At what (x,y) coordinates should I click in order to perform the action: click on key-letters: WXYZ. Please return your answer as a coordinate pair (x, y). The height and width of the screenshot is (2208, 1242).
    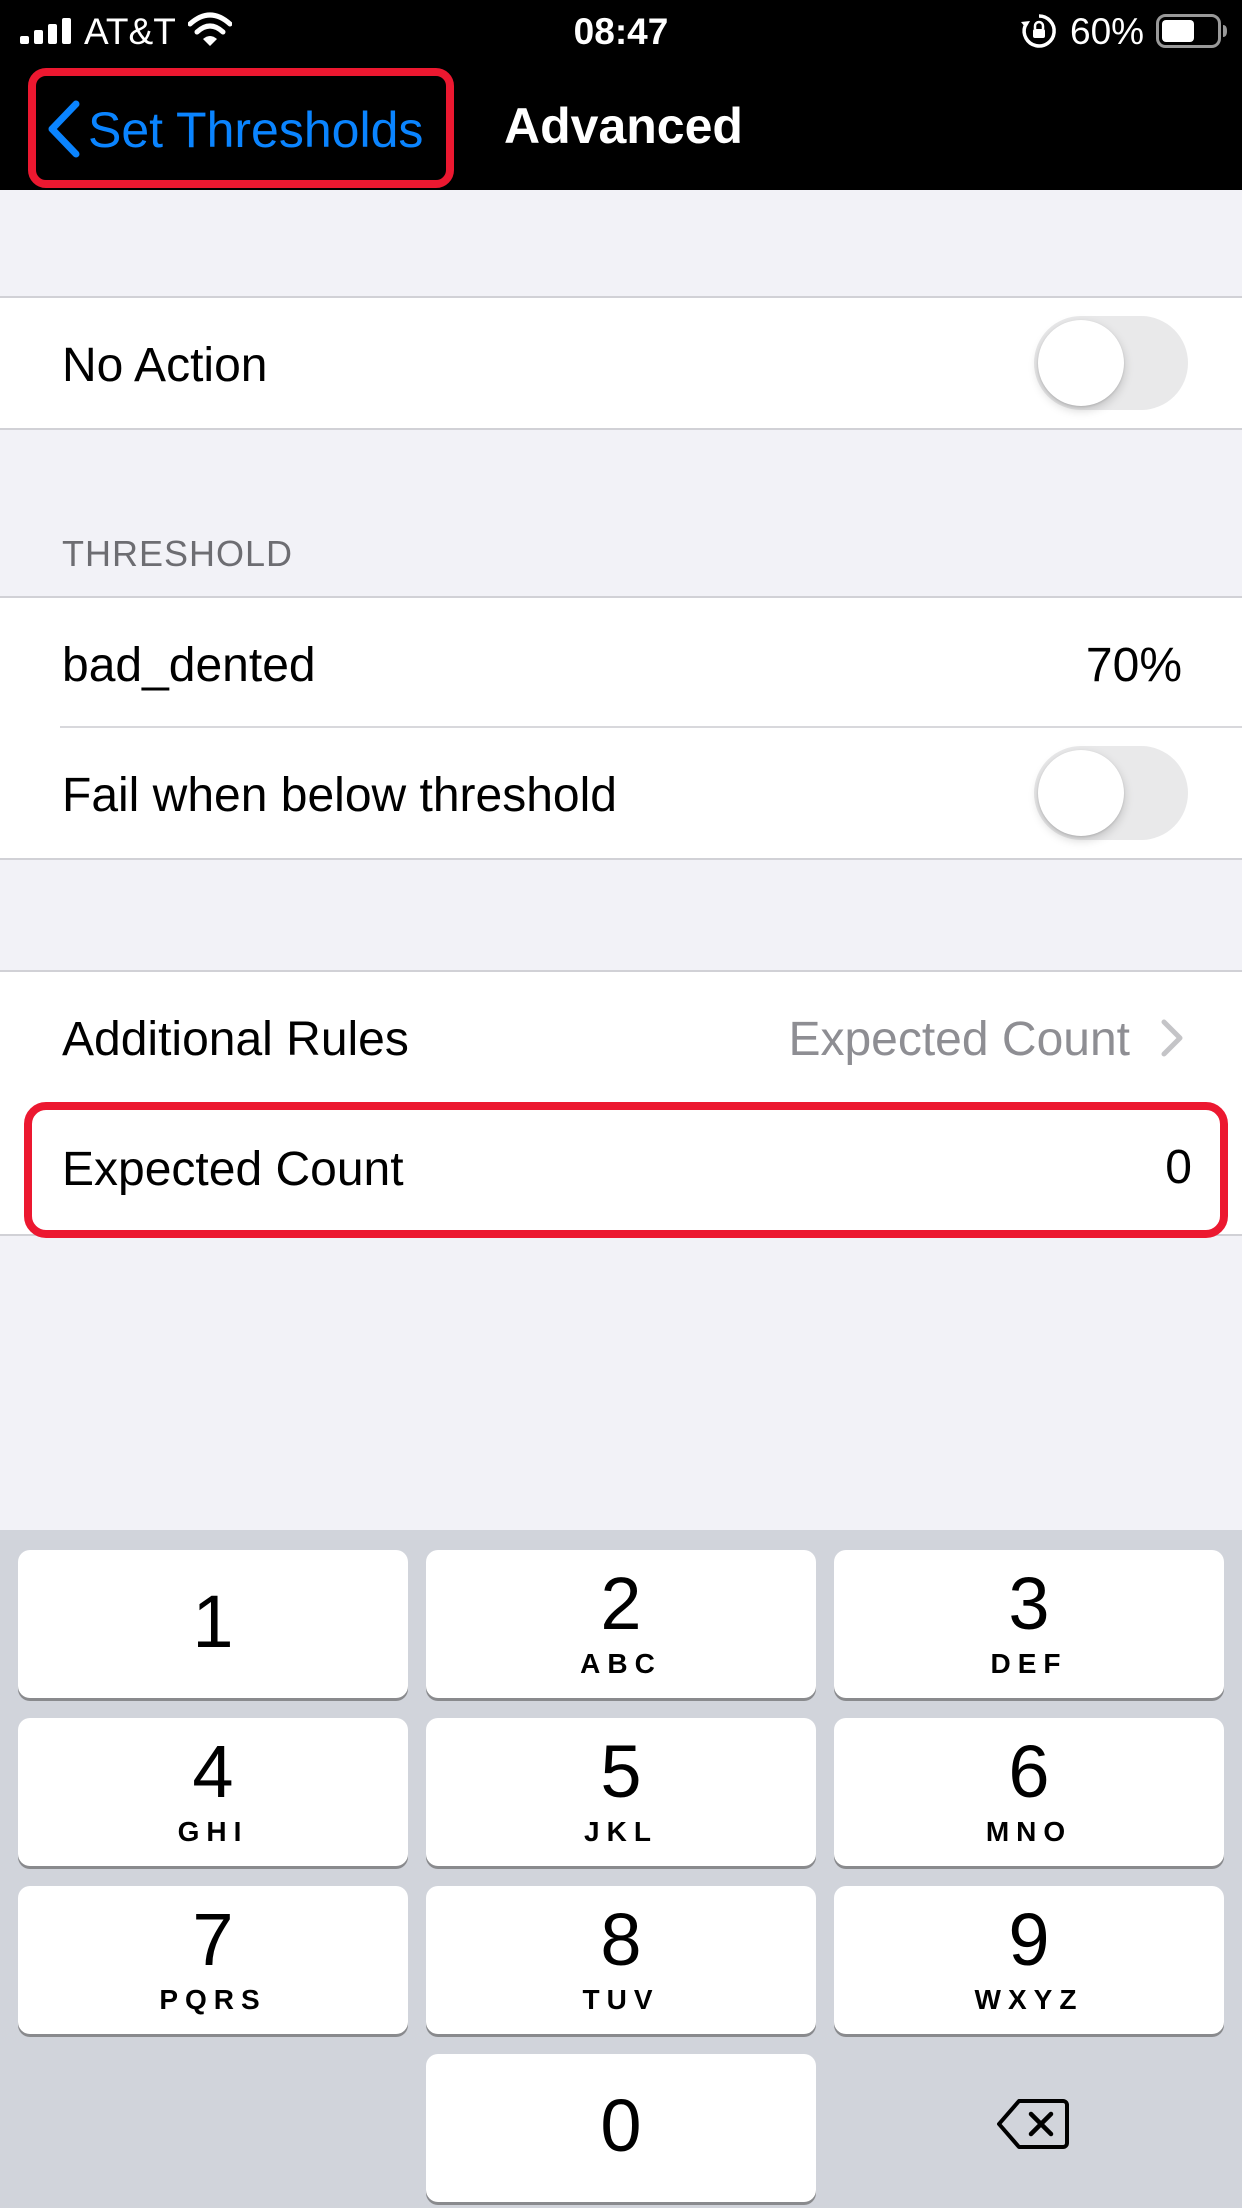
    Looking at the image, I should click on (1029, 1999).